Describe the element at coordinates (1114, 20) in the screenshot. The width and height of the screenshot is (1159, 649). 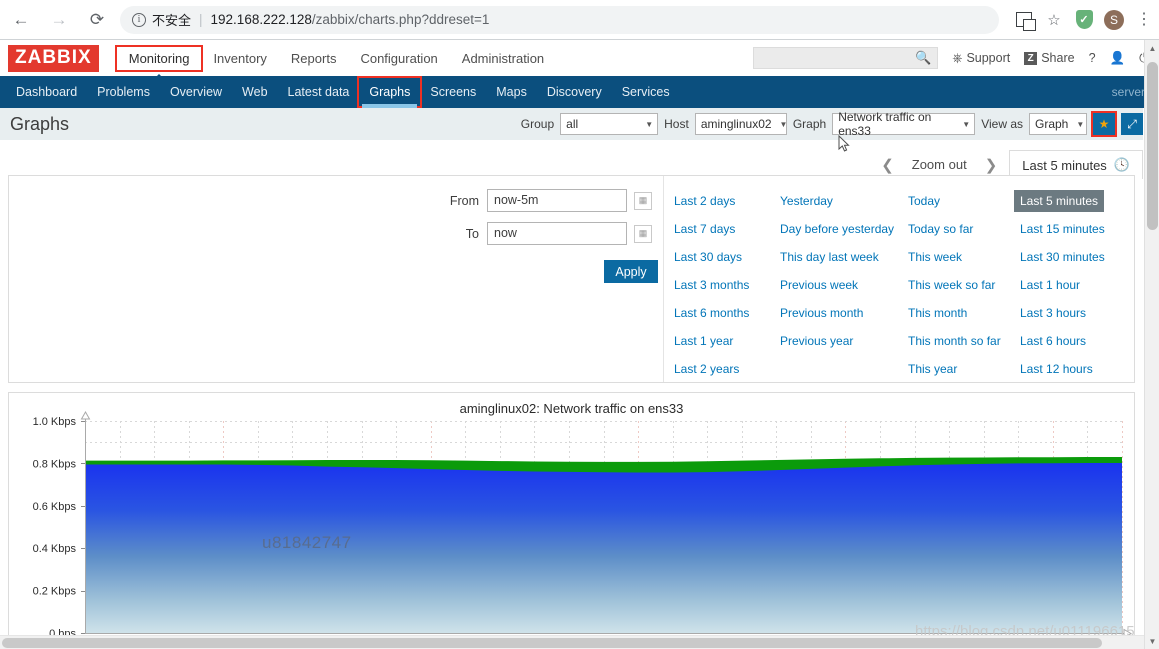
I see `avatar: S` at that location.